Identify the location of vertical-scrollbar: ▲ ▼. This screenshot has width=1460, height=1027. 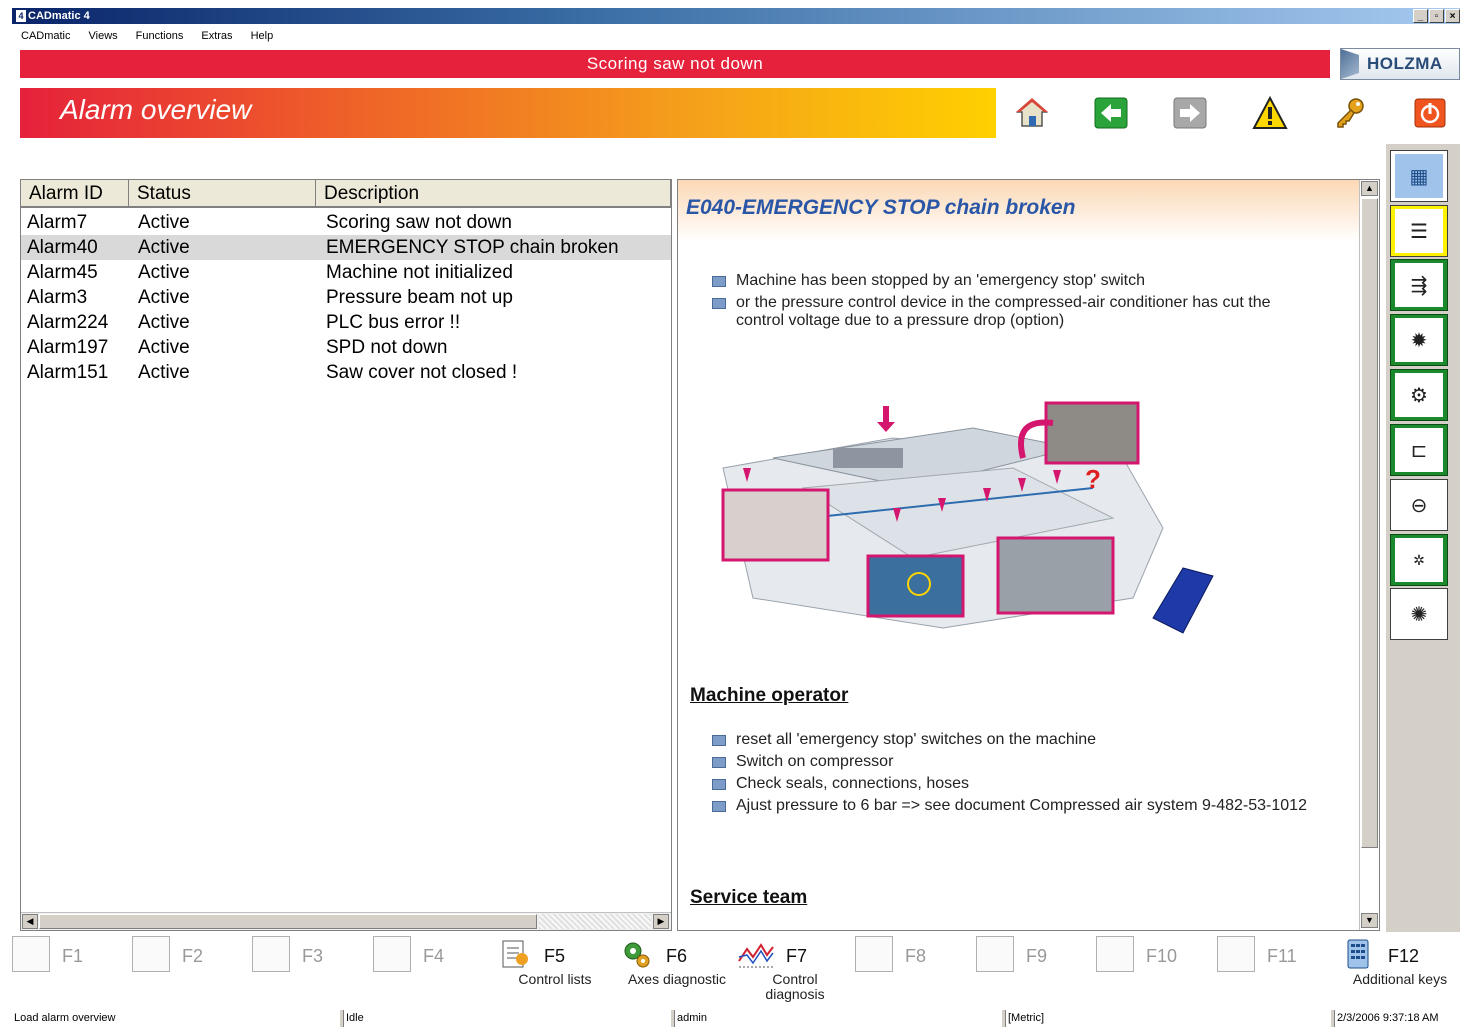
(1369, 555).